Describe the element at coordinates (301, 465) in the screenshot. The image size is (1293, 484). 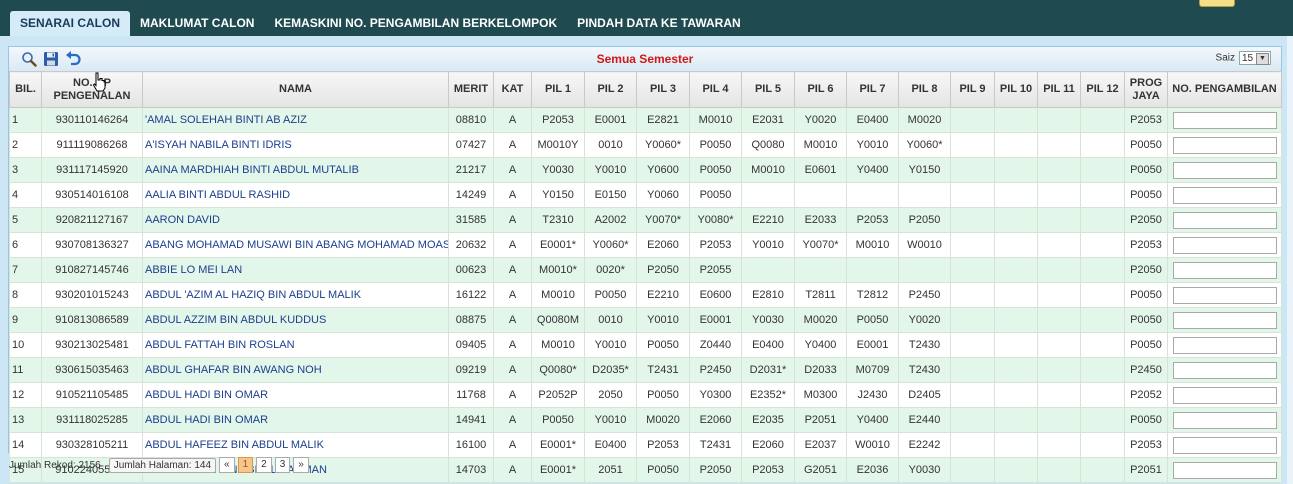
I see `next-page-button: »` at that location.